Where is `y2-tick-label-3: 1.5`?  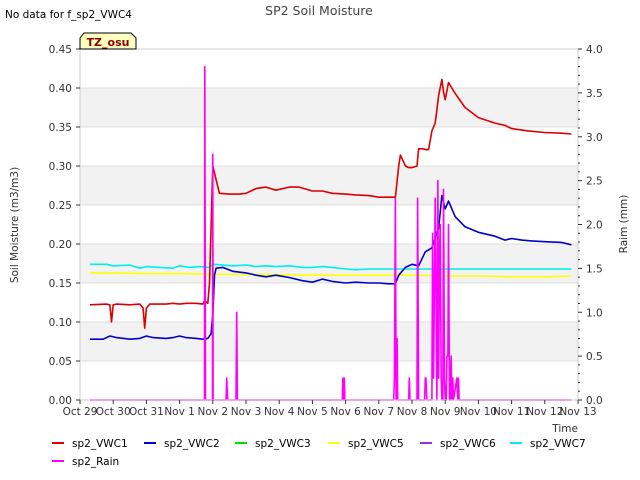 y2-tick-label-3: 1.5 is located at coordinates (594, 269).